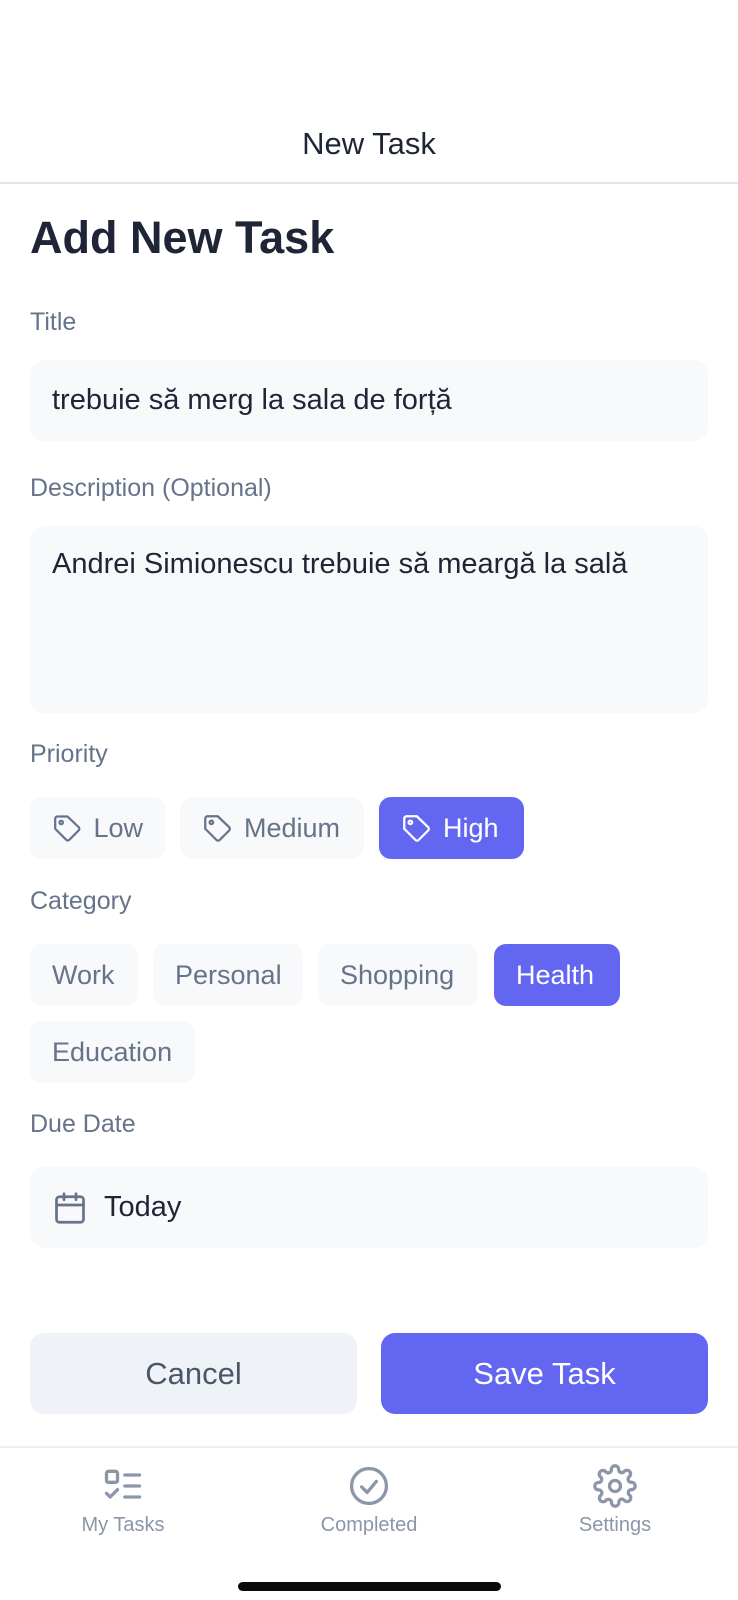  I want to click on due-date-label: Due Date, so click(83, 1124).